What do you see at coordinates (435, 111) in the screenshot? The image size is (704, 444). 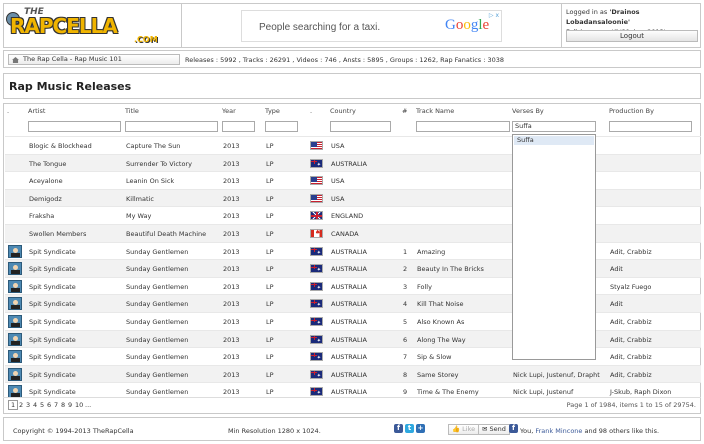 I see `col-header-track: Track Name` at bounding box center [435, 111].